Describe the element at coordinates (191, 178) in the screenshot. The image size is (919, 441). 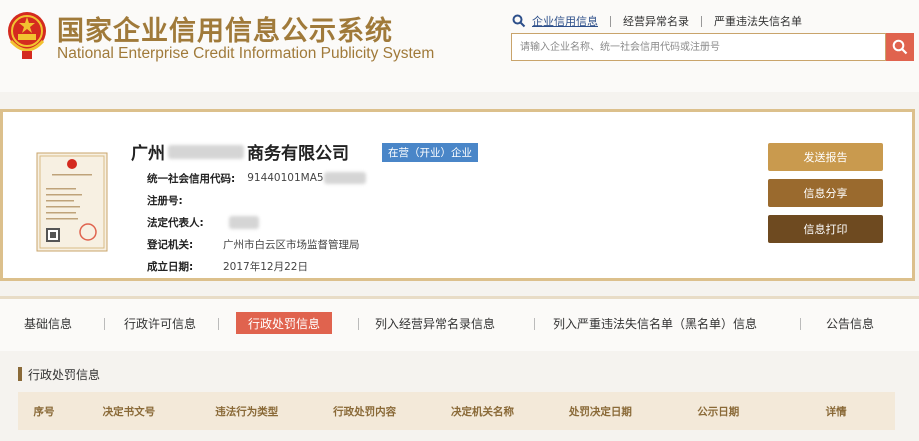
I see `field-label: 统一社会信用代码:` at that location.